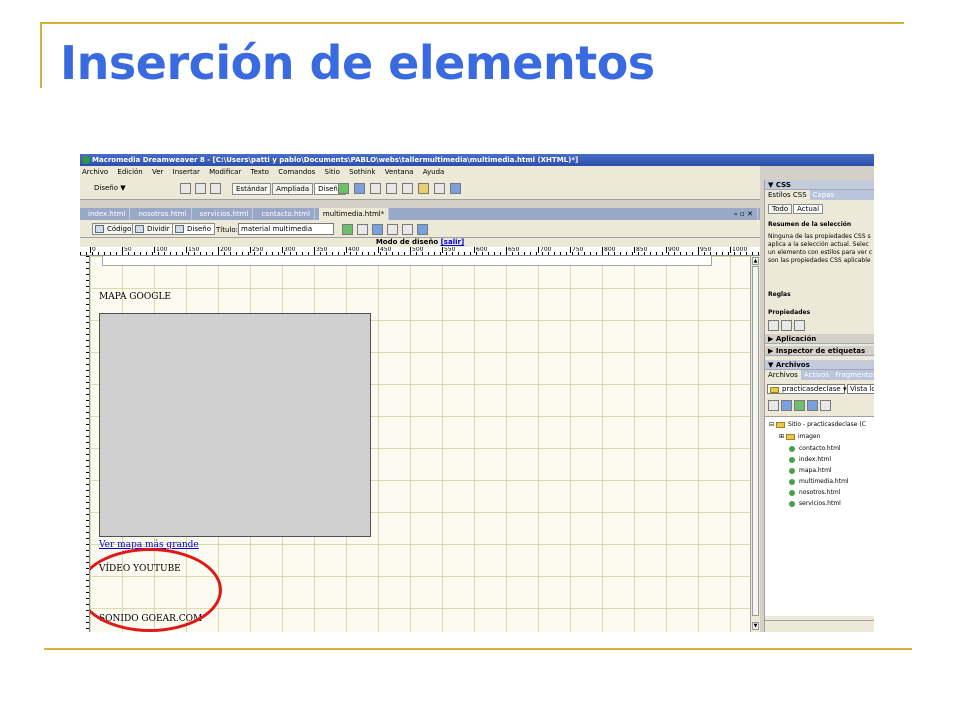  What do you see at coordinates (786, 405) in the screenshot?
I see `refresh-files-icon` at bounding box center [786, 405].